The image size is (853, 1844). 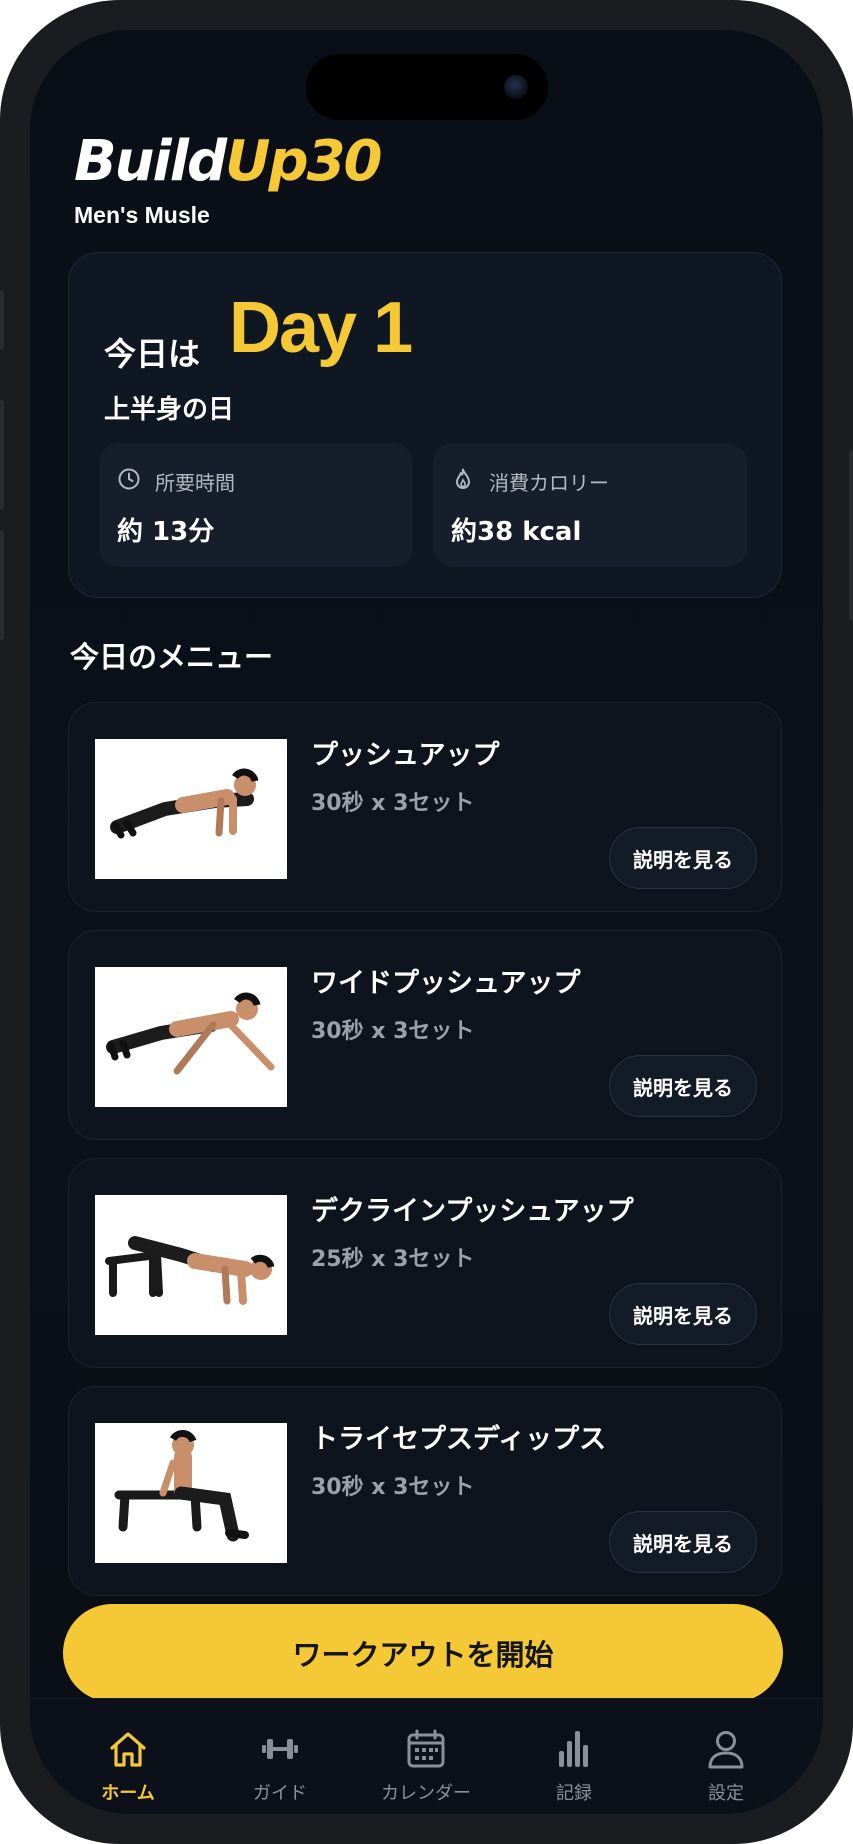 I want to click on tab-home: ホーム, so click(x=128, y=1766).